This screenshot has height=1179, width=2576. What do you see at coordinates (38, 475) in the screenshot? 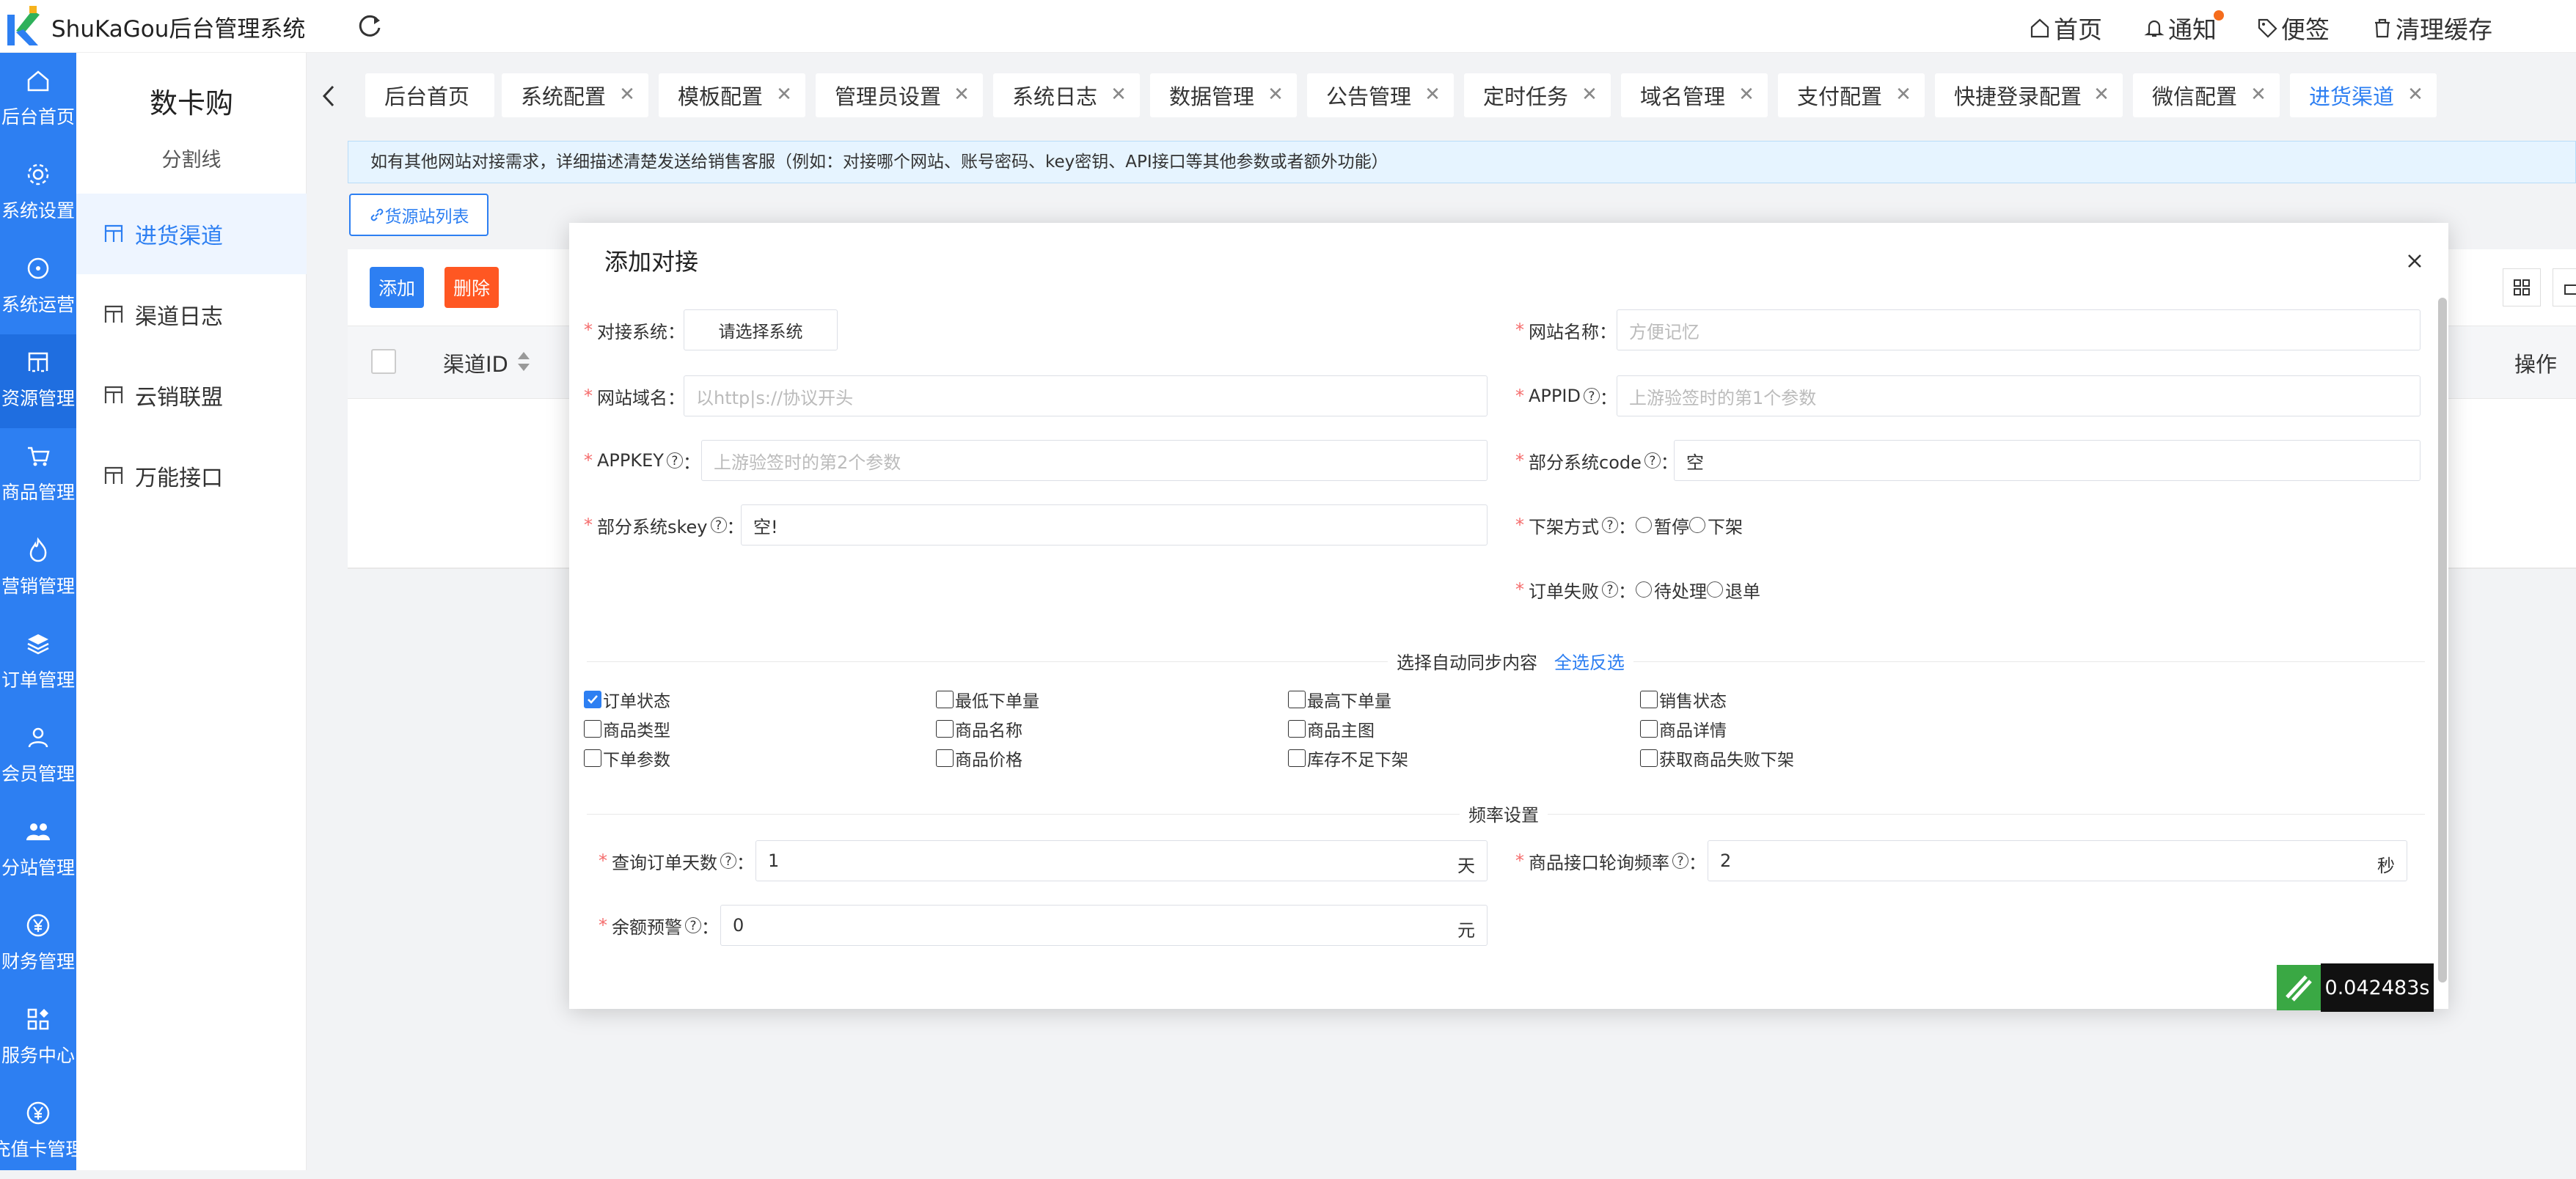
I see `sidebar-item-products: 商品管理` at bounding box center [38, 475].